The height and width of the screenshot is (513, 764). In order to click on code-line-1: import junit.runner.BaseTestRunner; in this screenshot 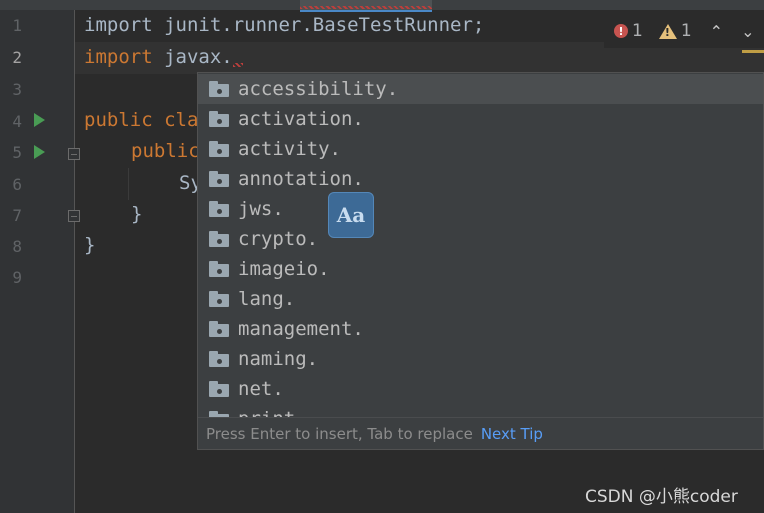, I will do `click(284, 25)`.